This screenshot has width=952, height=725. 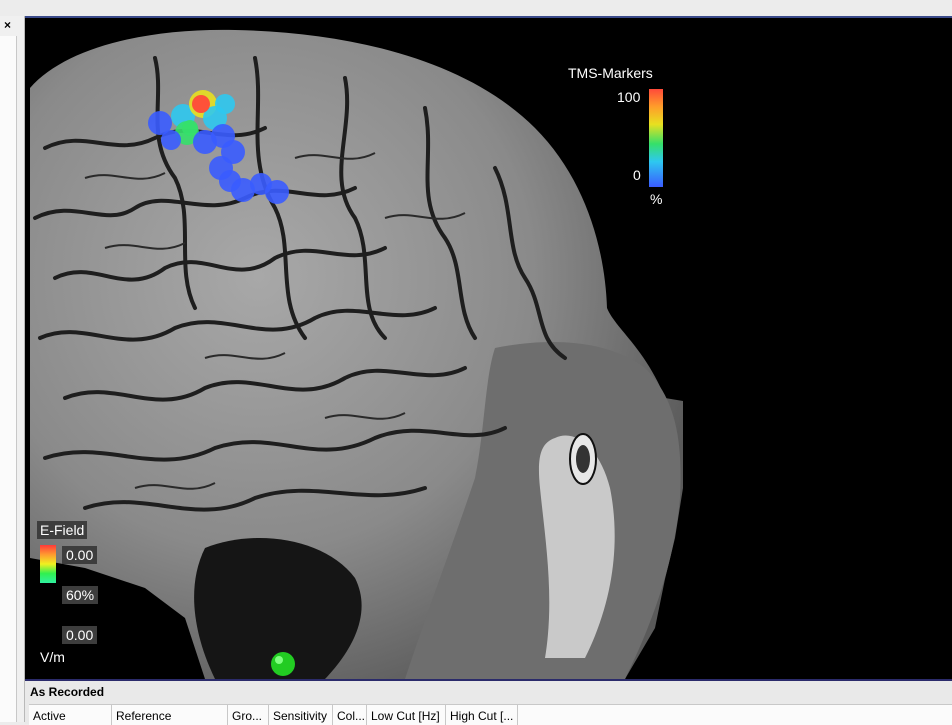 What do you see at coordinates (170, 715) in the screenshot?
I see `column-header-reference: Reference` at bounding box center [170, 715].